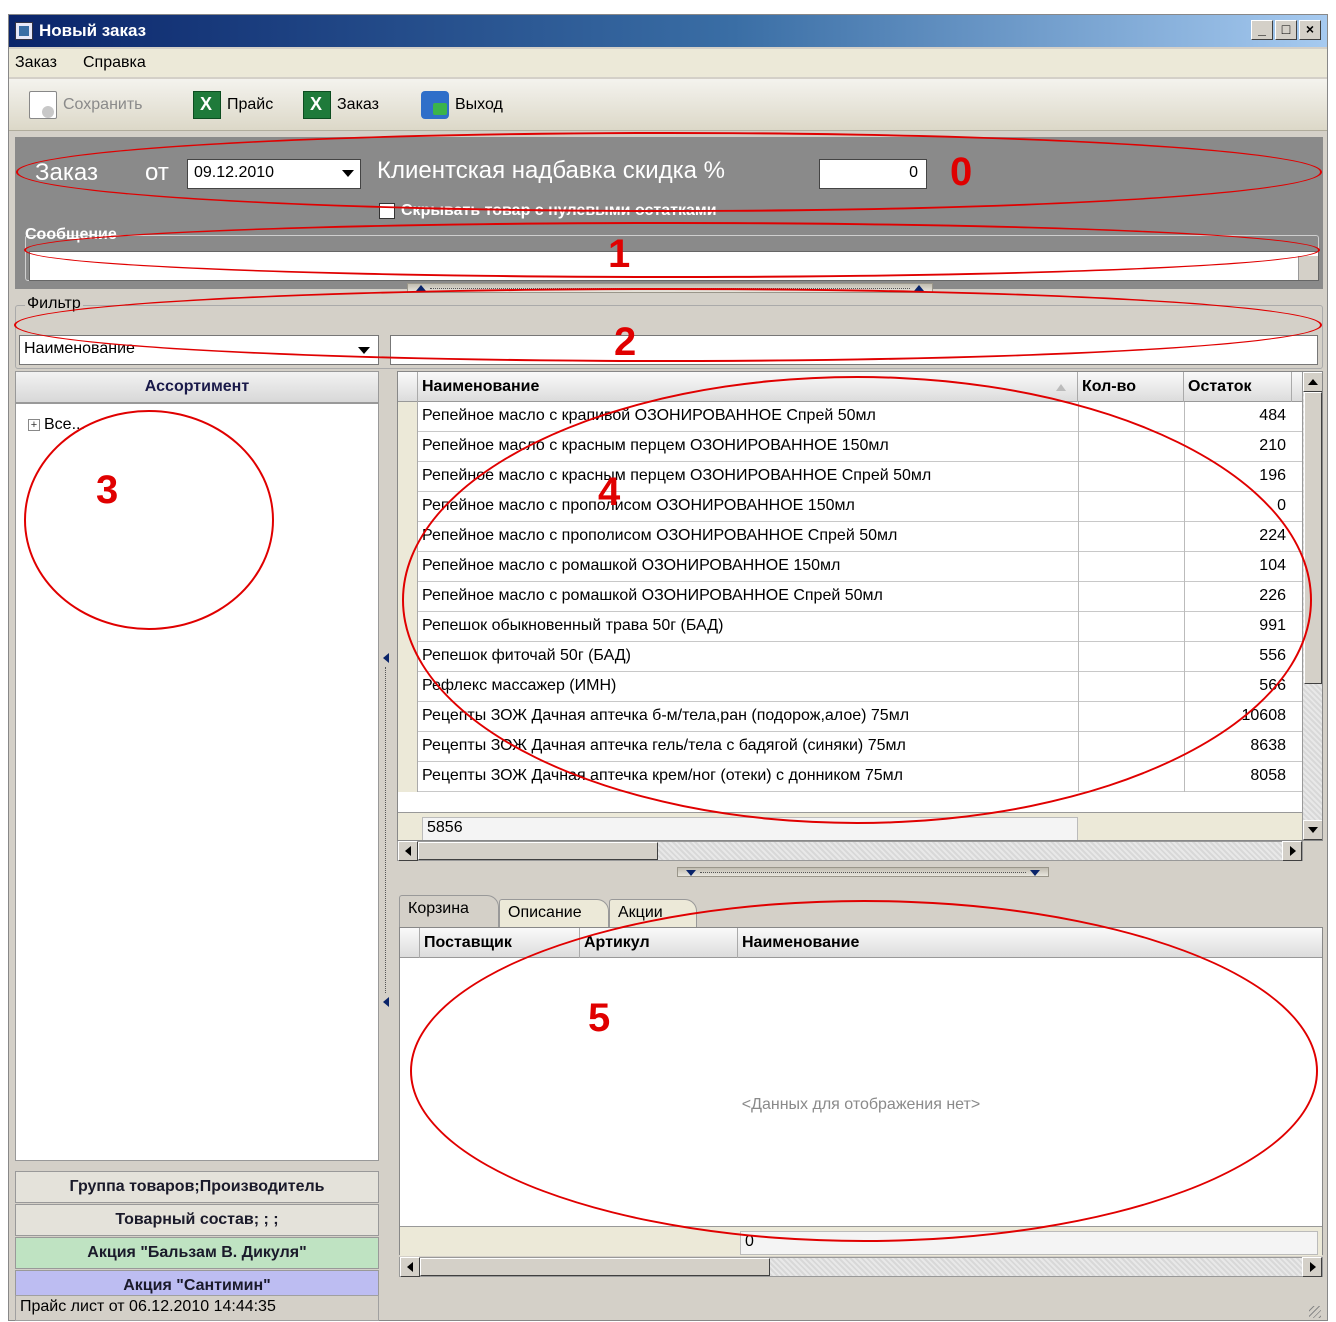 The image size is (1336, 1322). I want to click on excel-icon, so click(317, 105).